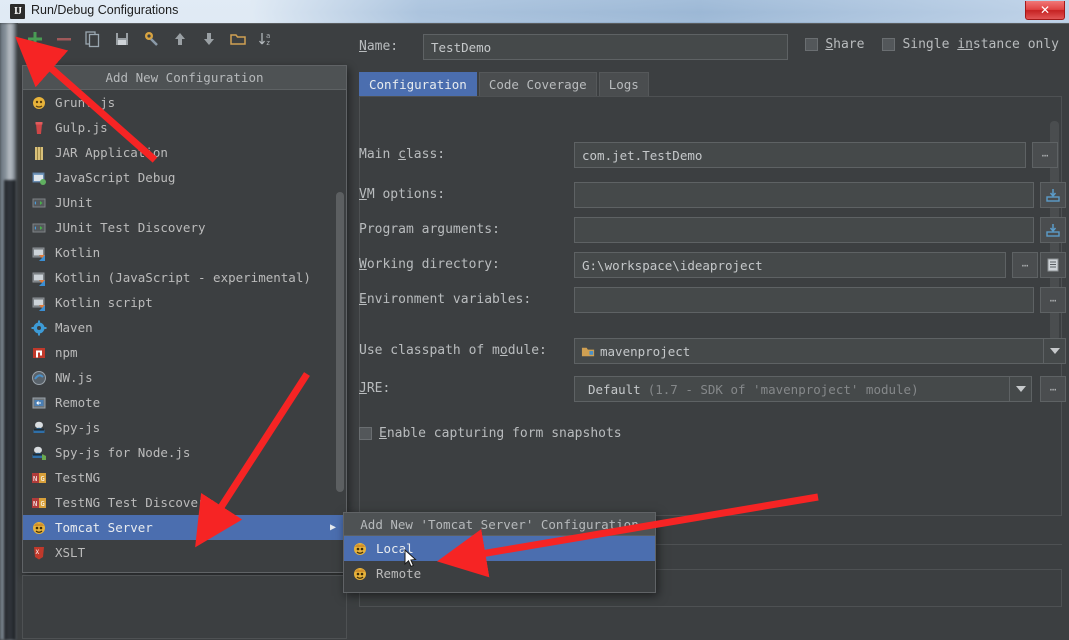  What do you see at coordinates (70, 552) in the screenshot?
I see `list-item-label: XSLT` at bounding box center [70, 552].